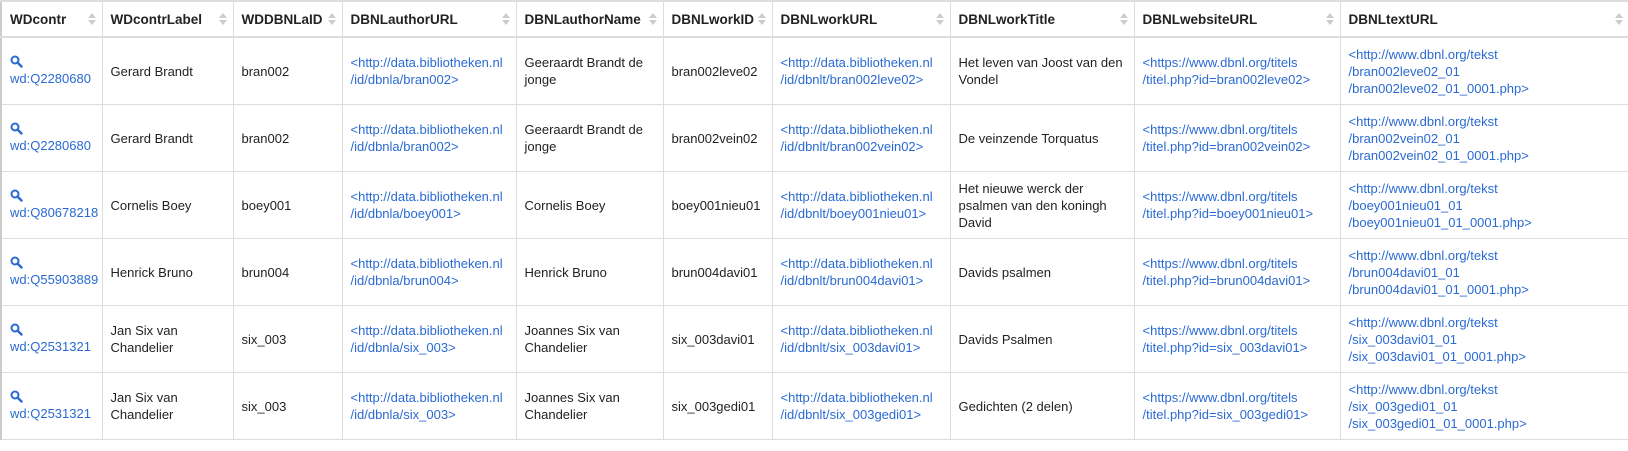  I want to click on cell-line: /id/dbnlt/brun004davi01>, so click(852, 280).